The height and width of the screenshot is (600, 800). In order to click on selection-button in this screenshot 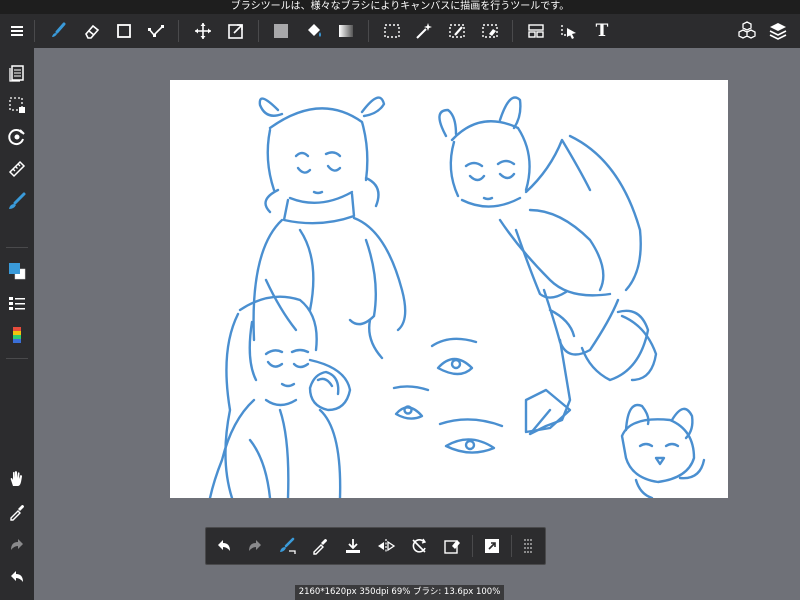, I will do `click(17, 105)`.